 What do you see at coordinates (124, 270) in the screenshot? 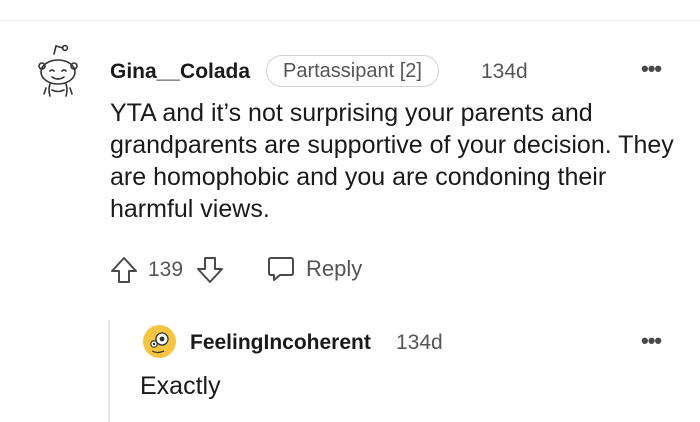
I see `upvote-arrow-icon` at bounding box center [124, 270].